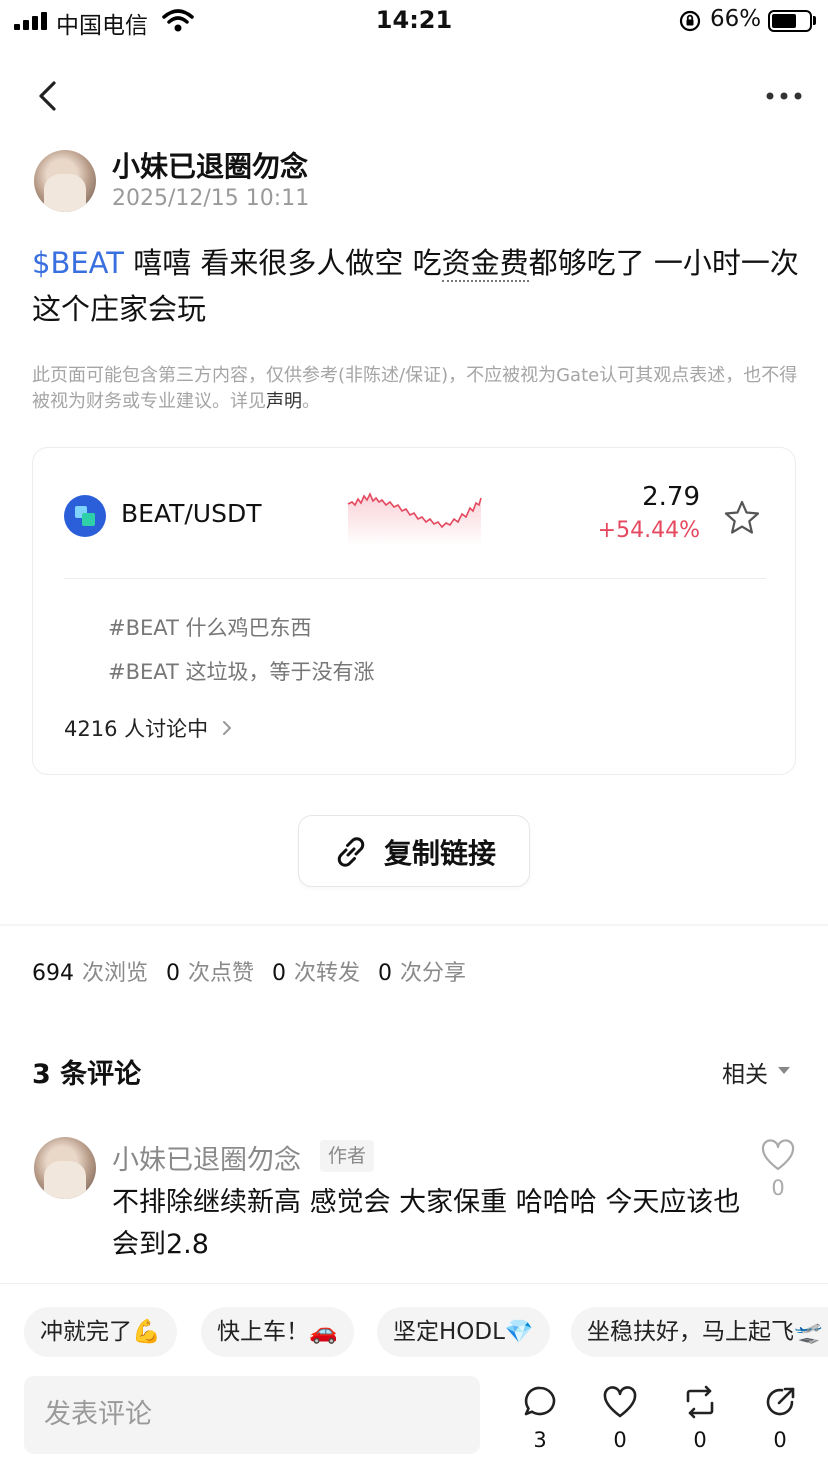 The image size is (828, 1472). I want to click on favorite-star-icon, so click(742, 518).